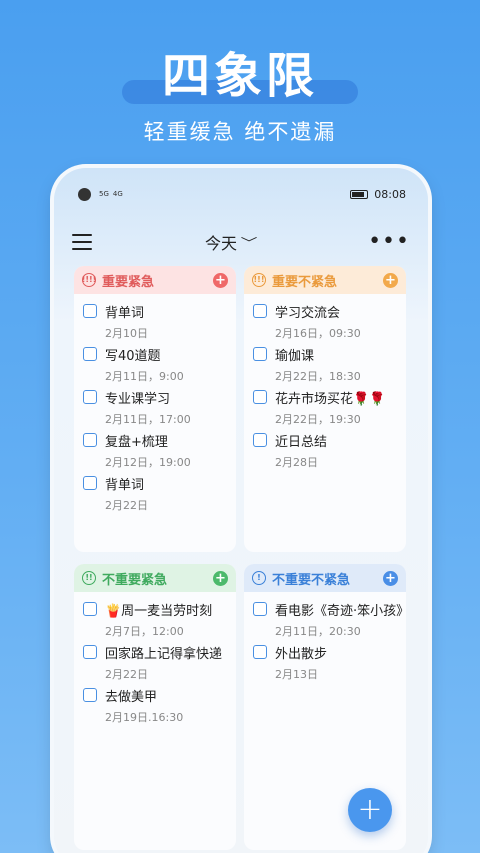 The width and height of the screenshot is (480, 853). Describe the element at coordinates (329, 621) in the screenshot. I see `task-item: 看电影《奇迹·笨小孩》 2月11日，20:30` at that location.